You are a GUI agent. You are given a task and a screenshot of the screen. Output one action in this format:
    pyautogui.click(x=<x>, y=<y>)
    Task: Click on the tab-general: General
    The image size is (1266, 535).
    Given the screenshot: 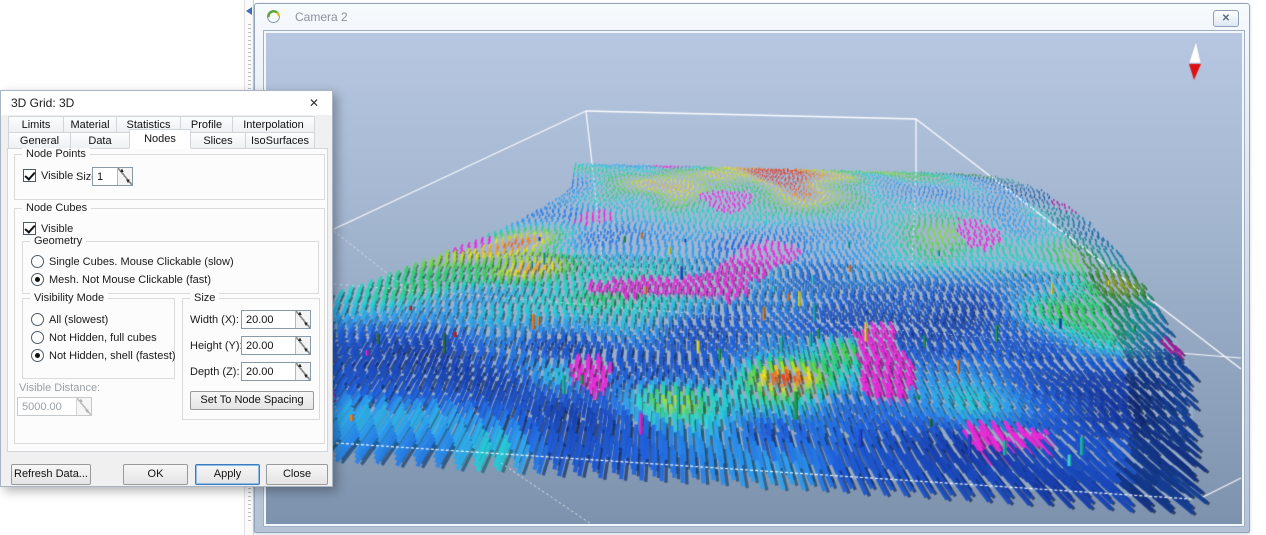 What is the action you would take?
    pyautogui.click(x=39, y=140)
    